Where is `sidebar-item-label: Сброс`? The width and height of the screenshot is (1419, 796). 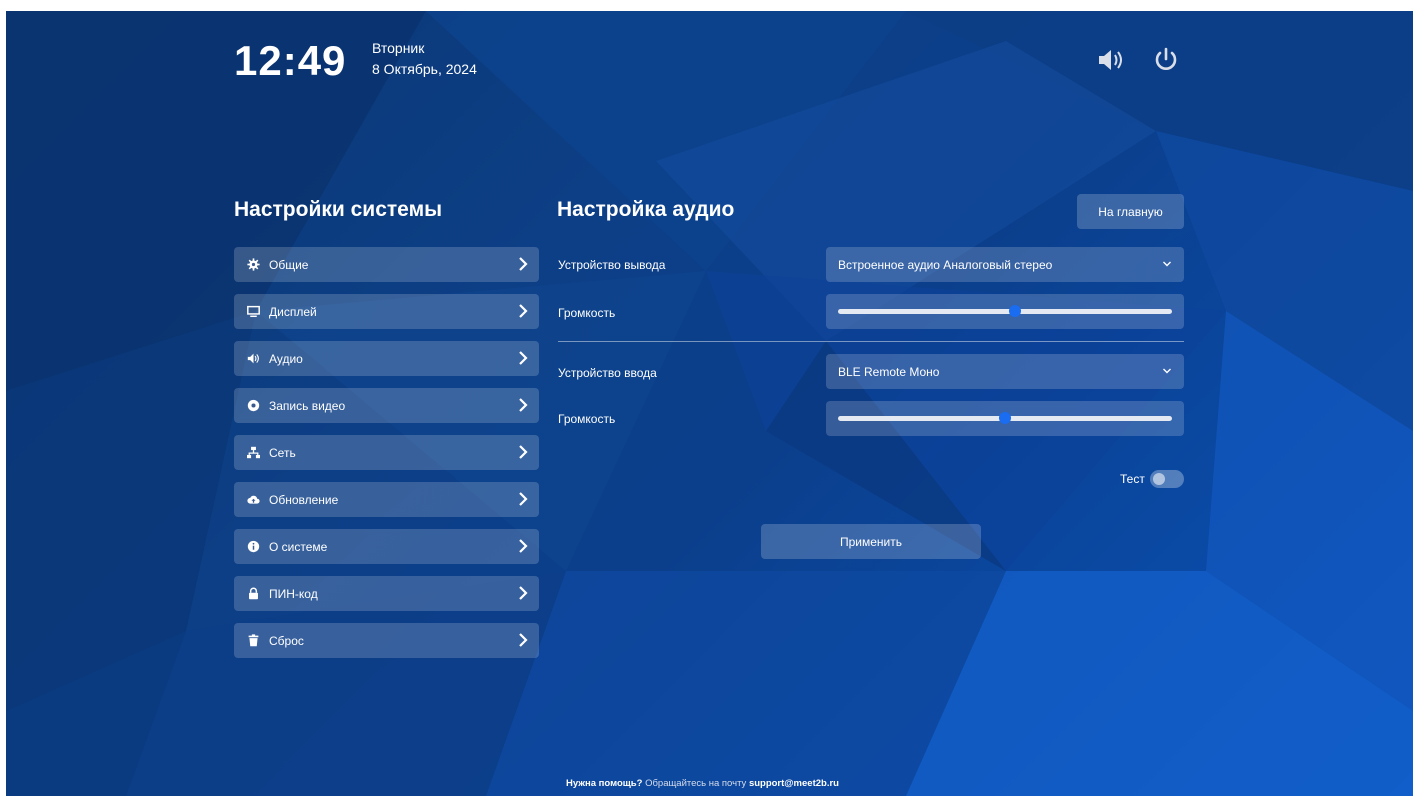
sidebar-item-label: Сброс is located at coordinates (286, 640).